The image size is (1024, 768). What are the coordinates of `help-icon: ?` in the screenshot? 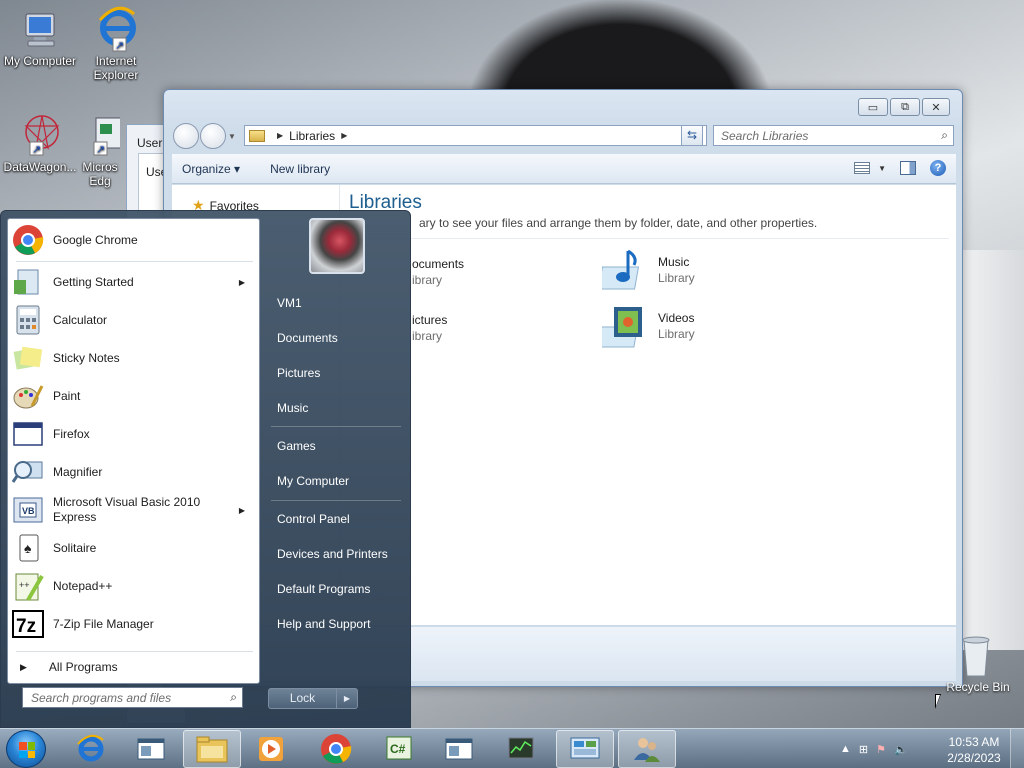 It's located at (938, 168).